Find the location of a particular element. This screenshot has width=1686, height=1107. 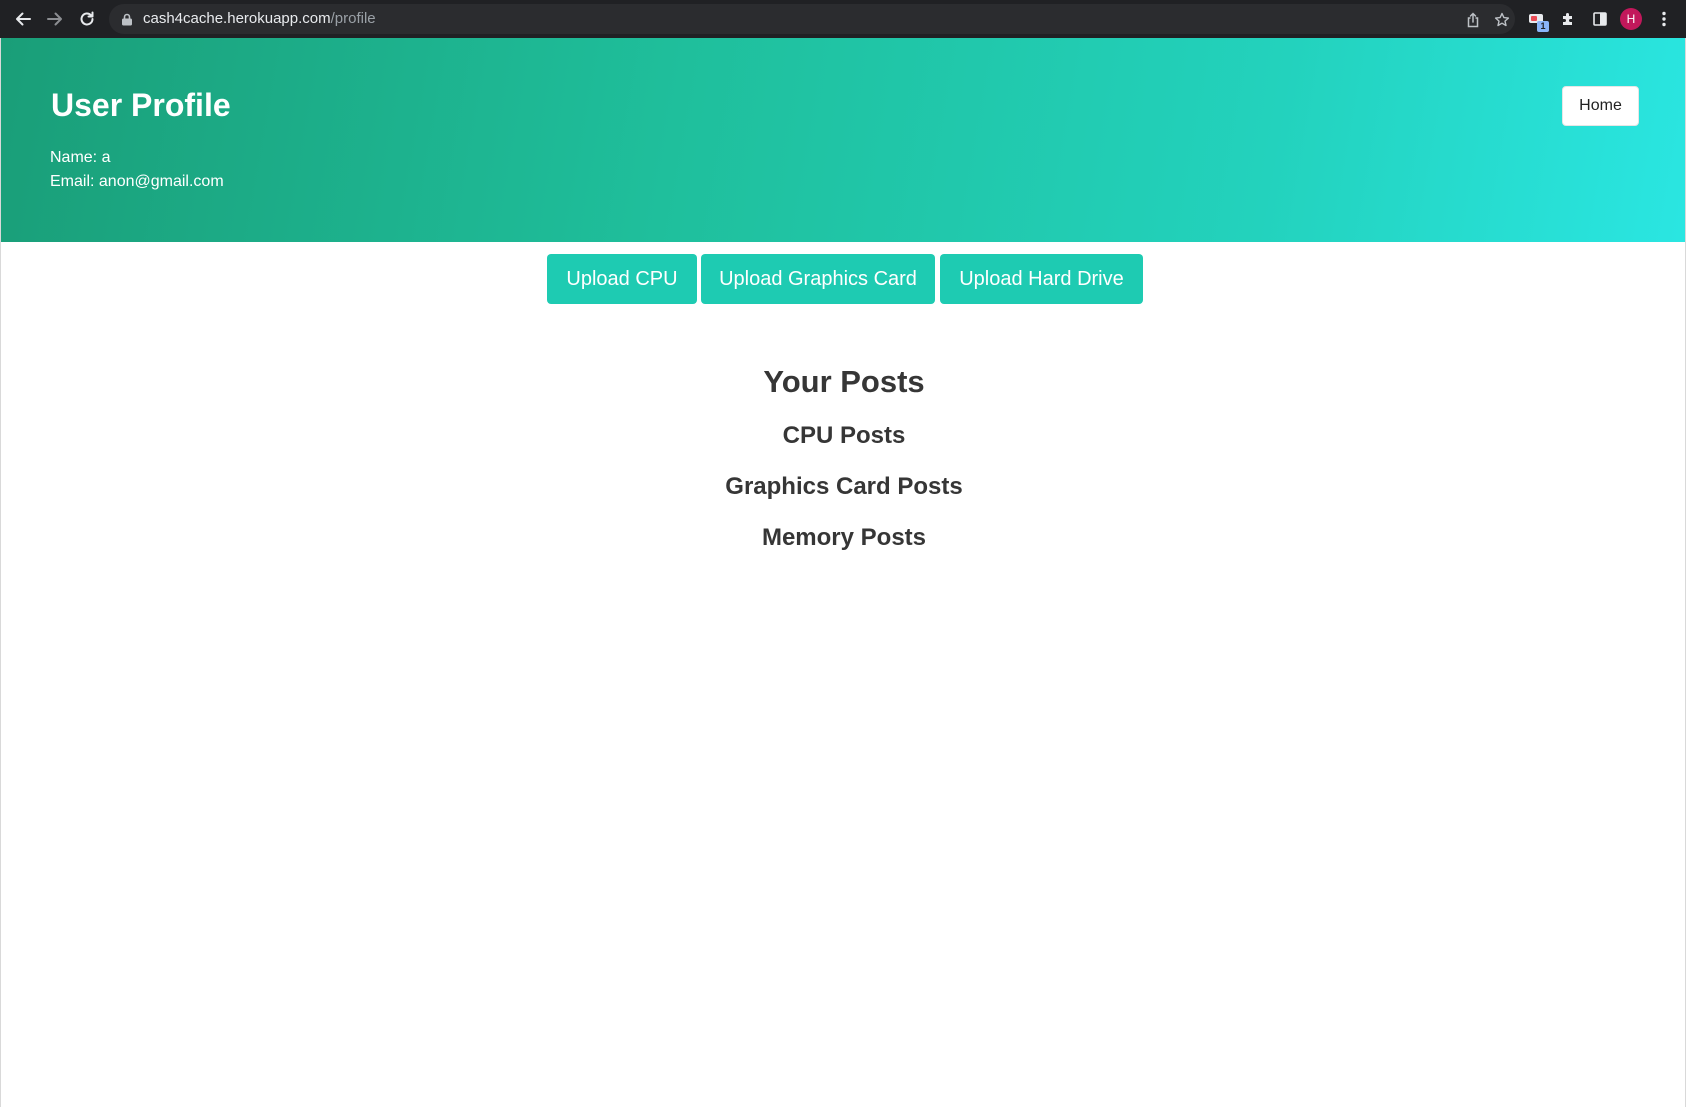

puzzle-extensions-icon is located at coordinates (1568, 19).